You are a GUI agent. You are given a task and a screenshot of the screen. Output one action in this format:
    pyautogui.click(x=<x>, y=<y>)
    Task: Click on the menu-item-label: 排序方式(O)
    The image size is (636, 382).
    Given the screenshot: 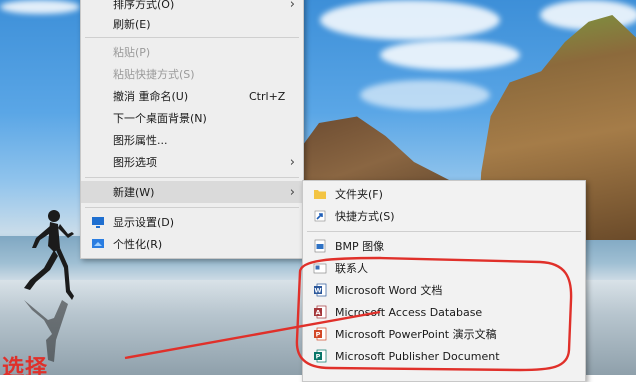 What is the action you would take?
    pyautogui.click(x=144, y=5)
    